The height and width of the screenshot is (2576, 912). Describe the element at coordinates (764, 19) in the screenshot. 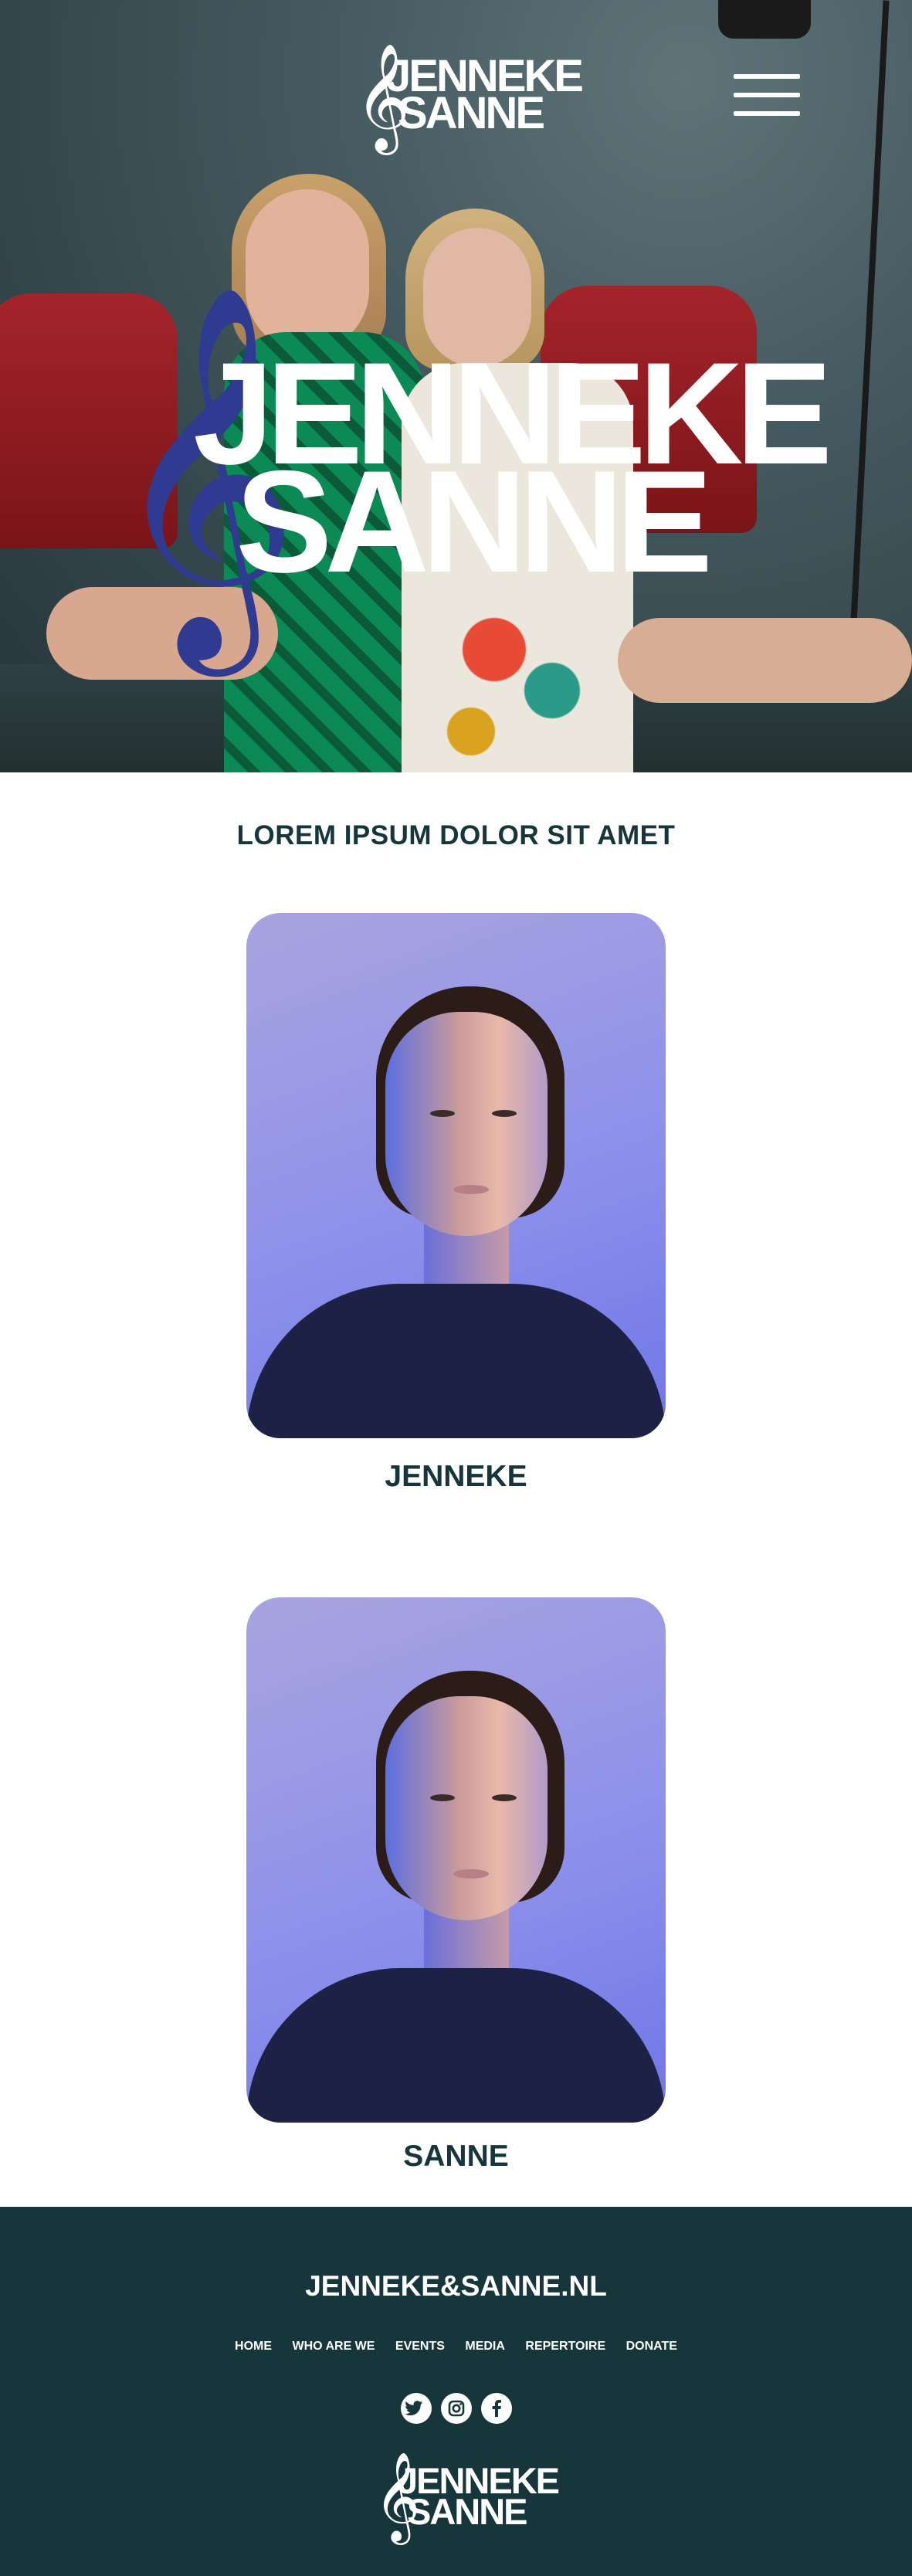

I see `studio-light` at that location.